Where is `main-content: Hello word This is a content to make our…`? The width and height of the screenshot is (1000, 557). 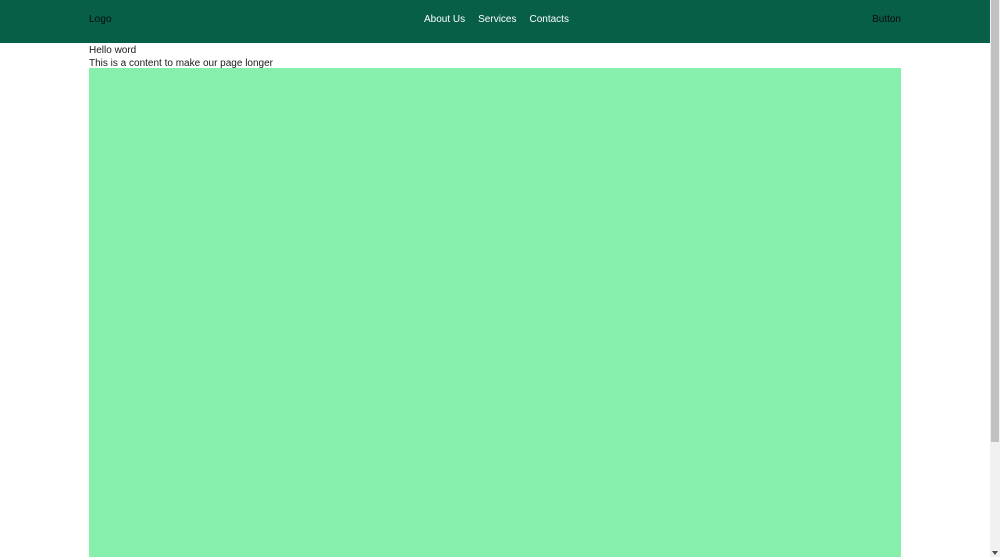 main-content: Hello word This is a content to make our… is located at coordinates (495, 56).